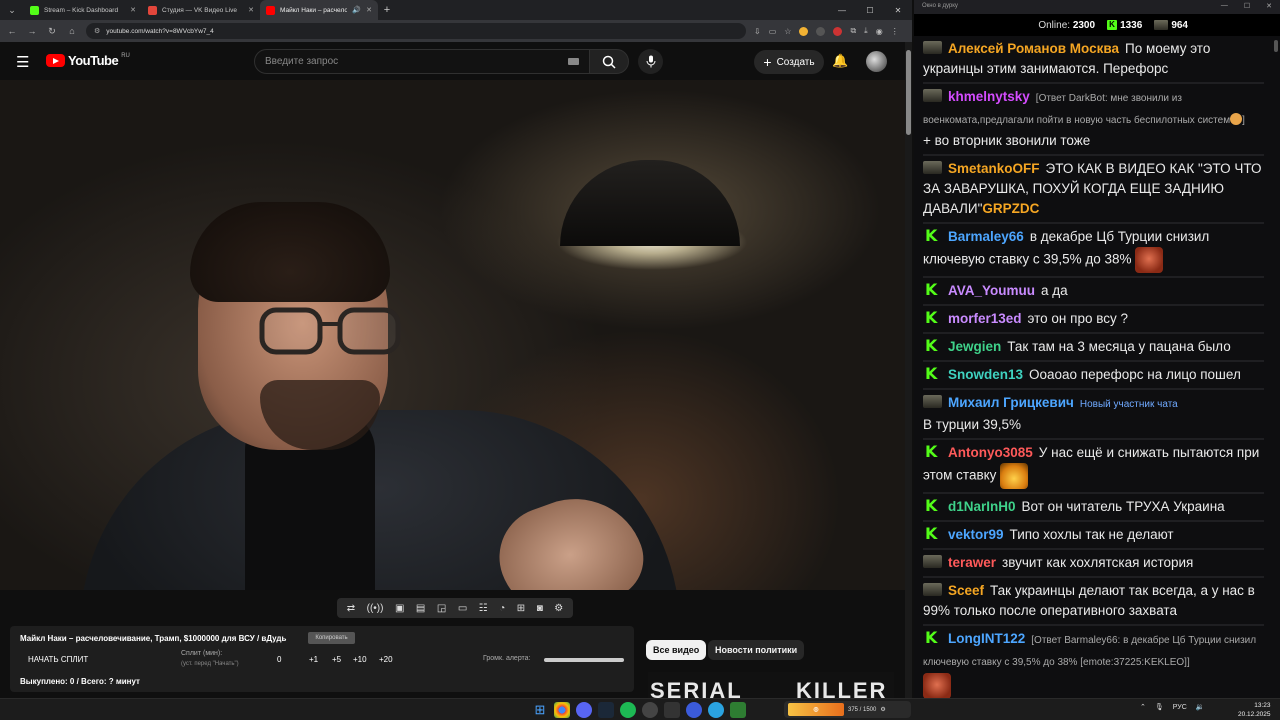  Describe the element at coordinates (521, 608) in the screenshot. I see `add-icon: ⊞` at that location.